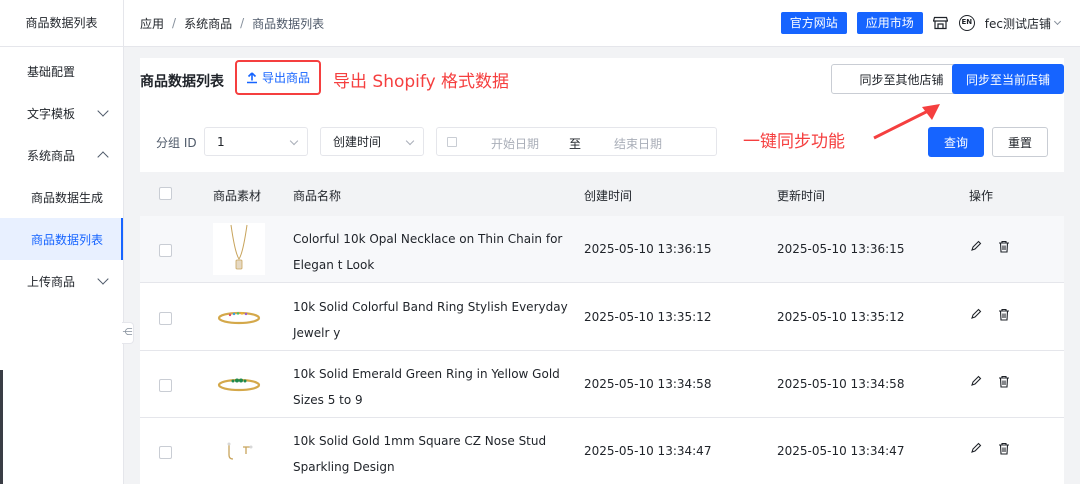  What do you see at coordinates (237, 196) in the screenshot?
I see `col-material: 商品素材` at bounding box center [237, 196].